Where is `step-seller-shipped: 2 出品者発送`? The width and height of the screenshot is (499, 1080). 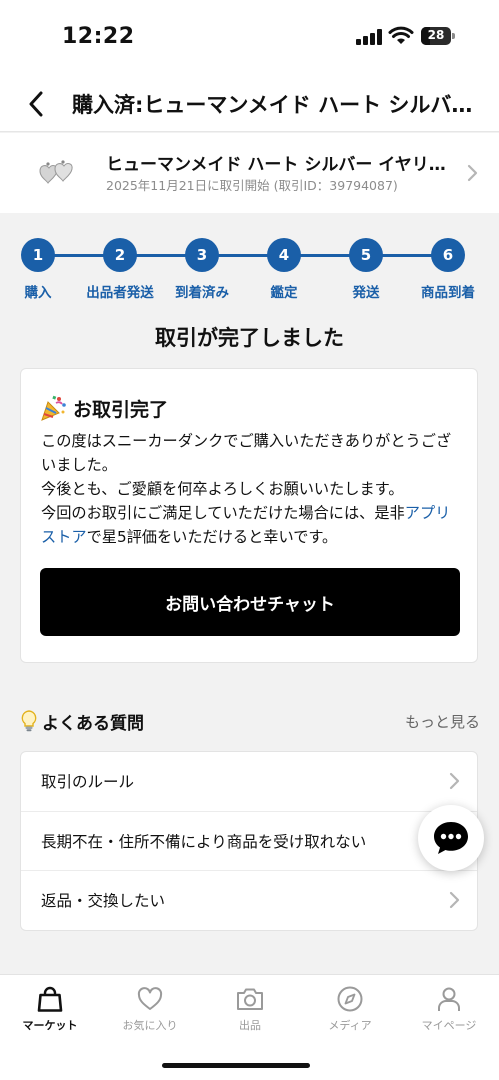 step-seller-shipped: 2 出品者発送 is located at coordinates (120, 265).